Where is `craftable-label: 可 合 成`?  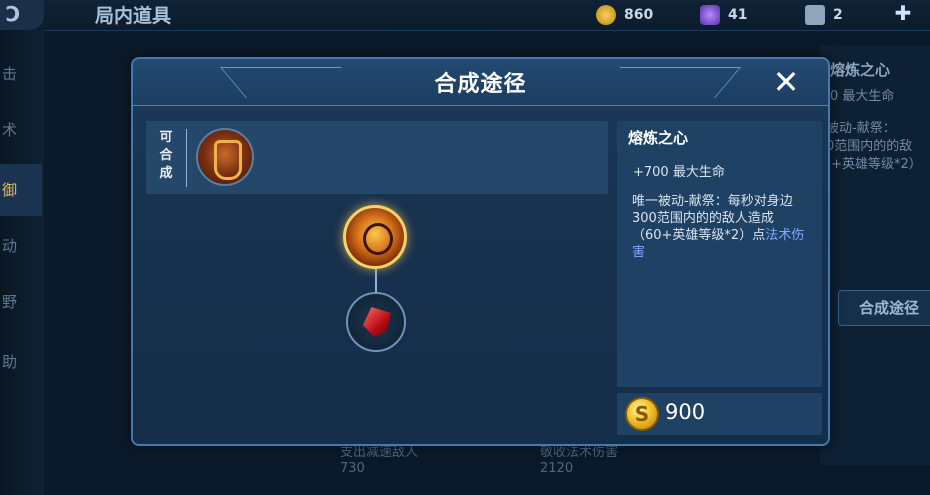
craftable-label: 可 合 成 is located at coordinates (166, 158).